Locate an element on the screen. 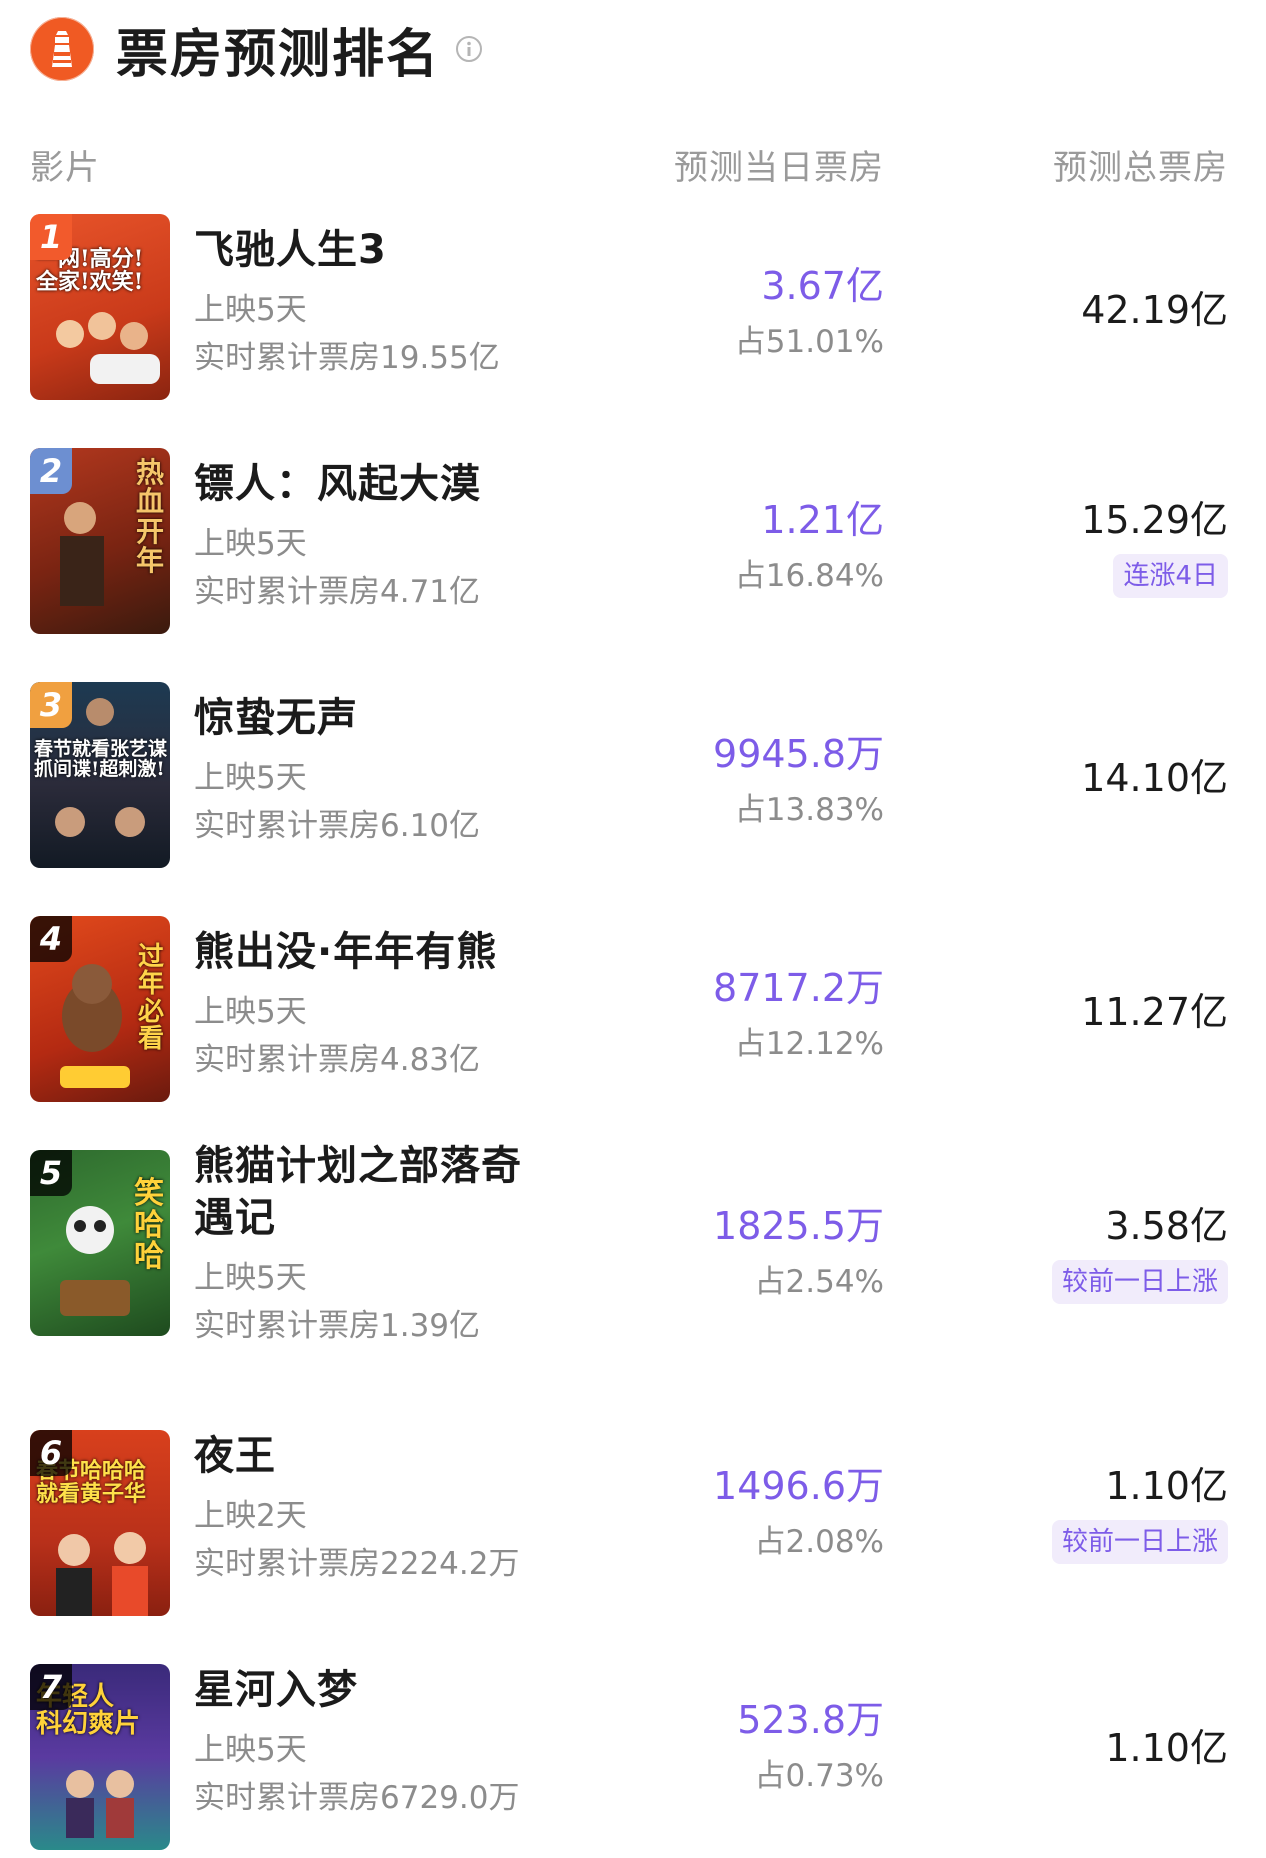  header: 票房预测排名 is located at coordinates (257, 49).